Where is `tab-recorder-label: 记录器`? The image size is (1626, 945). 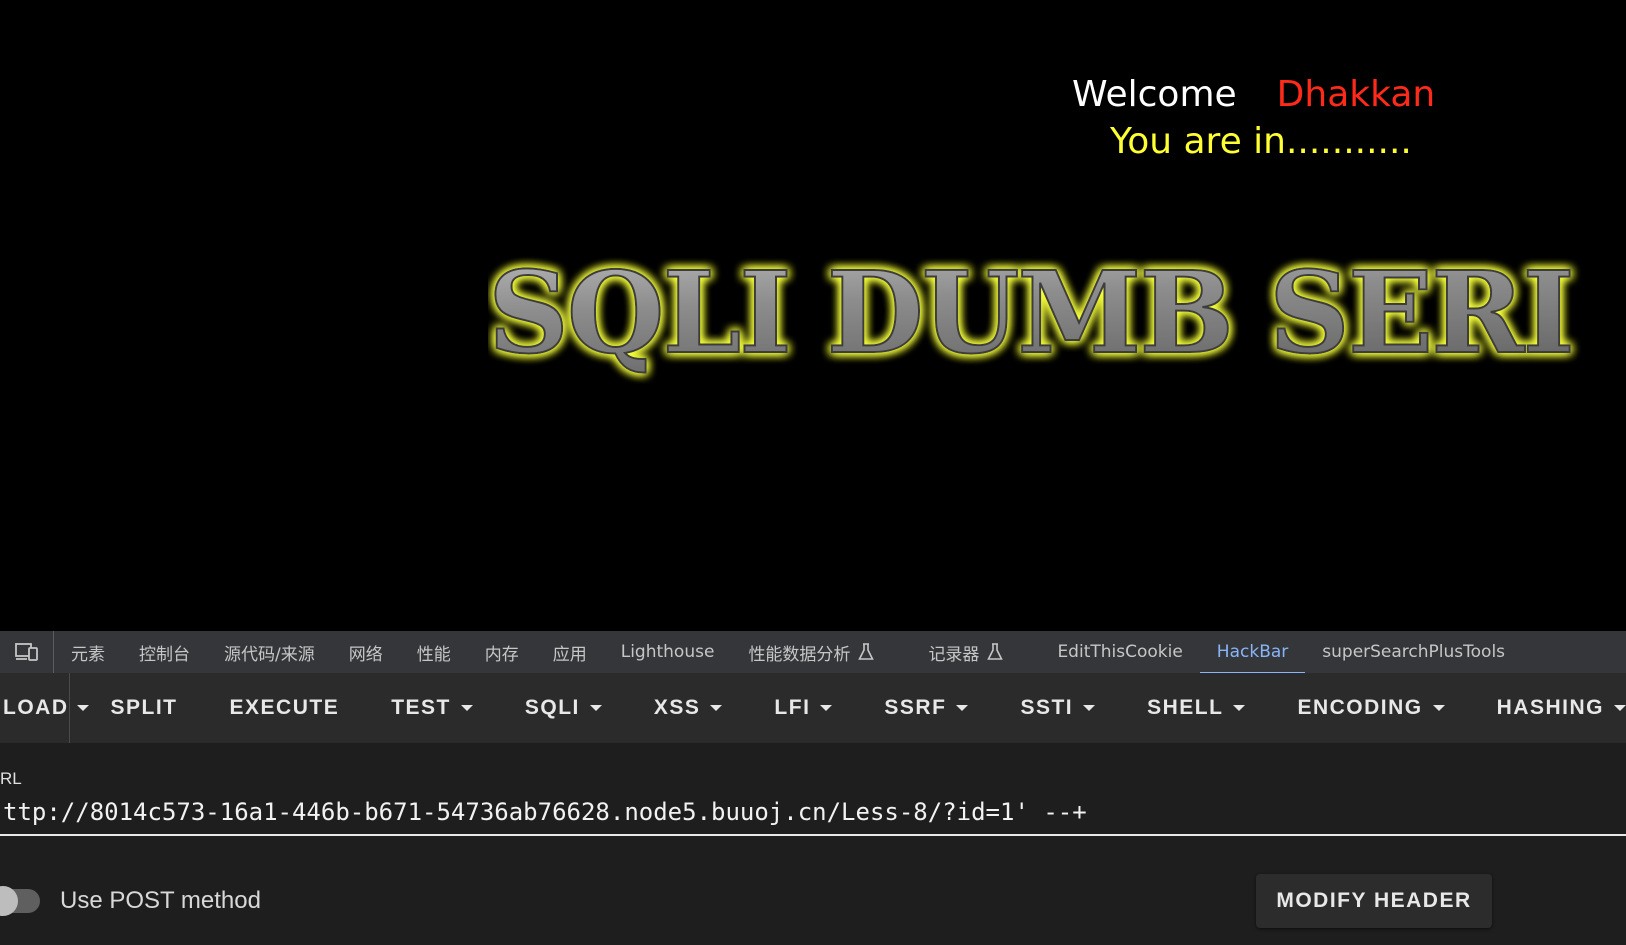
tab-recorder-label: 记录器 is located at coordinates (954, 654).